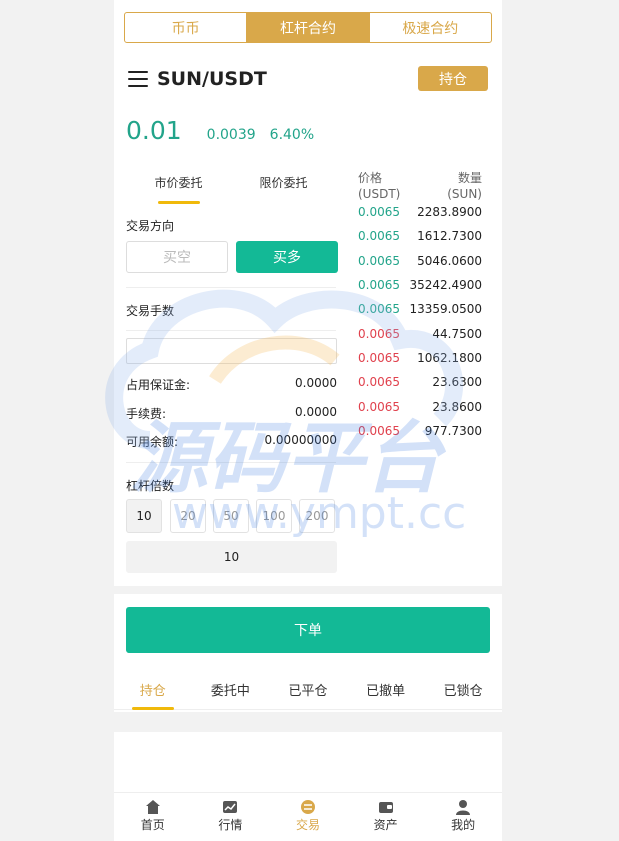 The width and height of the screenshot is (619, 841). Describe the element at coordinates (420, 408) in the screenshot. I see `orderbook-row: 0.0065 23.8600` at that location.